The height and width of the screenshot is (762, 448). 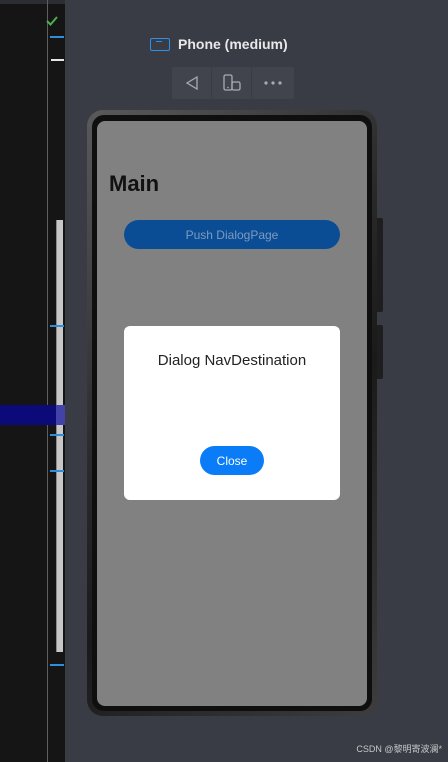 What do you see at coordinates (52, 21) in the screenshot?
I see `check-icon` at bounding box center [52, 21].